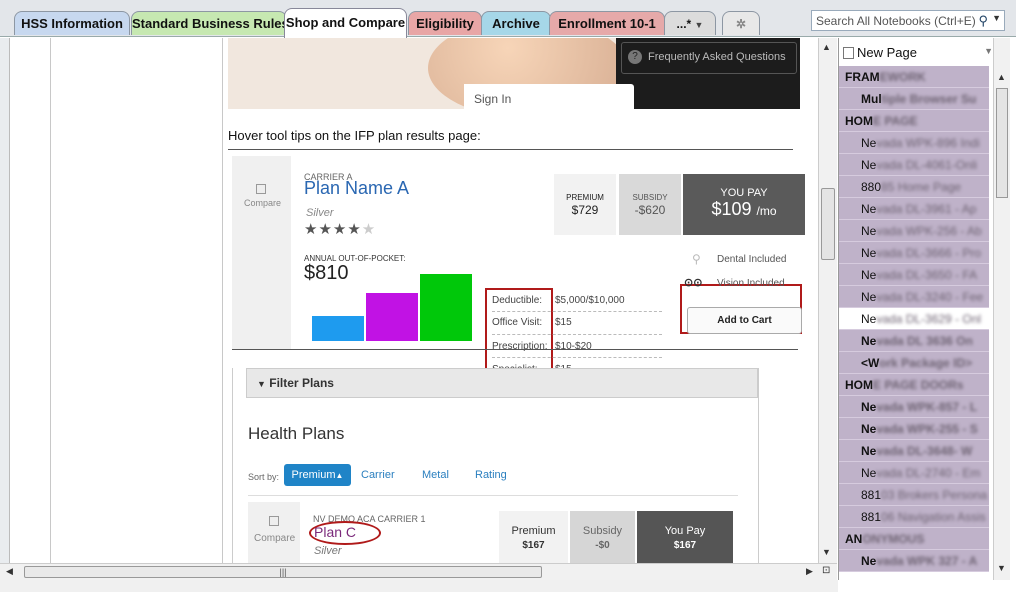 The width and height of the screenshot is (1016, 592). Describe the element at coordinates (369, 229) in the screenshot. I see `stars-empty-icon: ★` at that location.